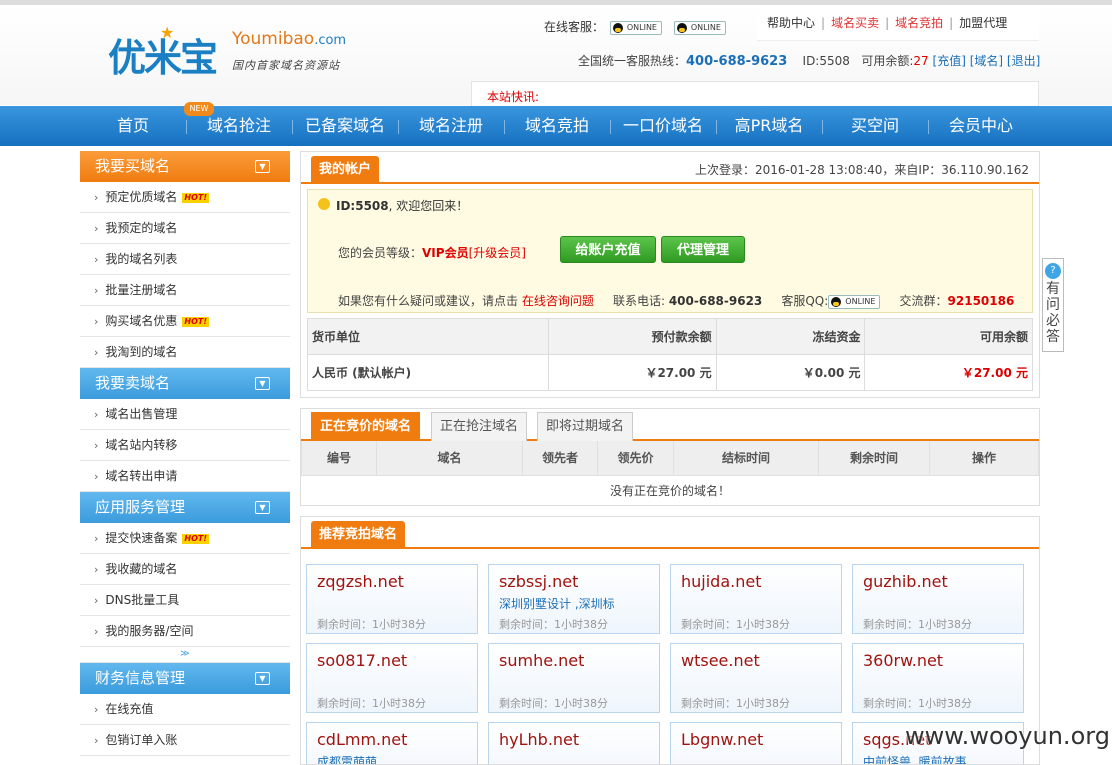  I want to click on domain-name: 360rw.net, so click(903, 660).